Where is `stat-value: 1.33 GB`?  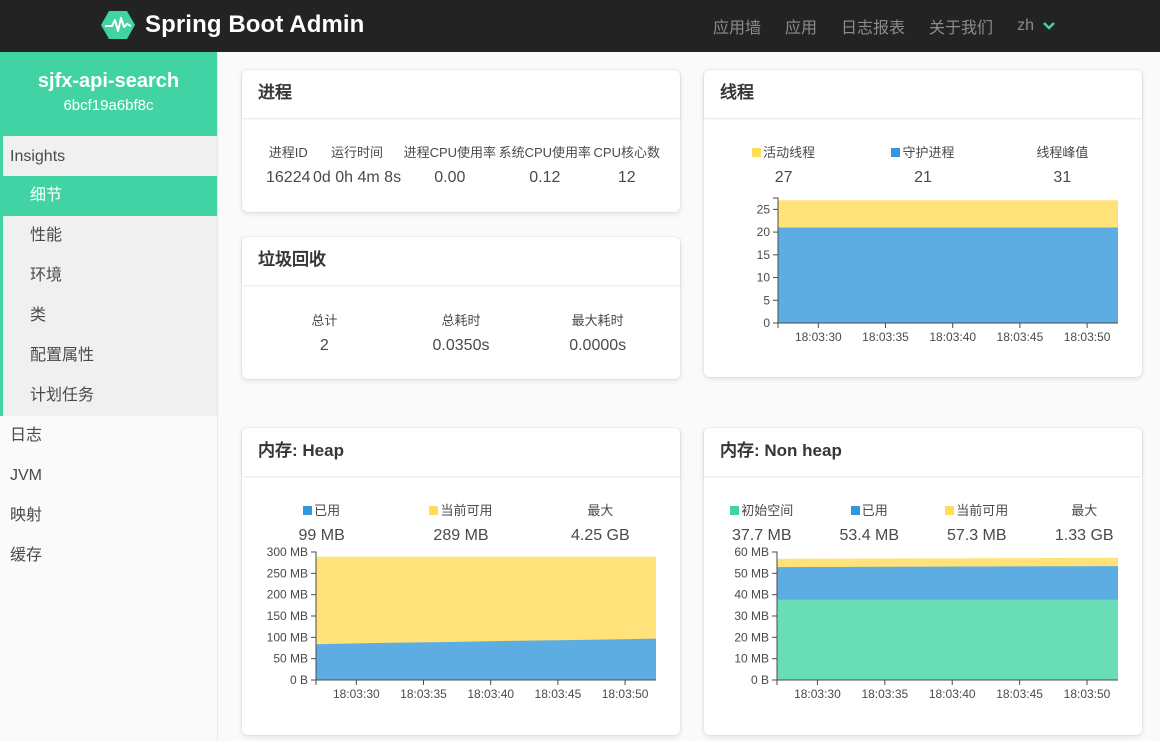 stat-value: 1.33 GB is located at coordinates (1084, 535).